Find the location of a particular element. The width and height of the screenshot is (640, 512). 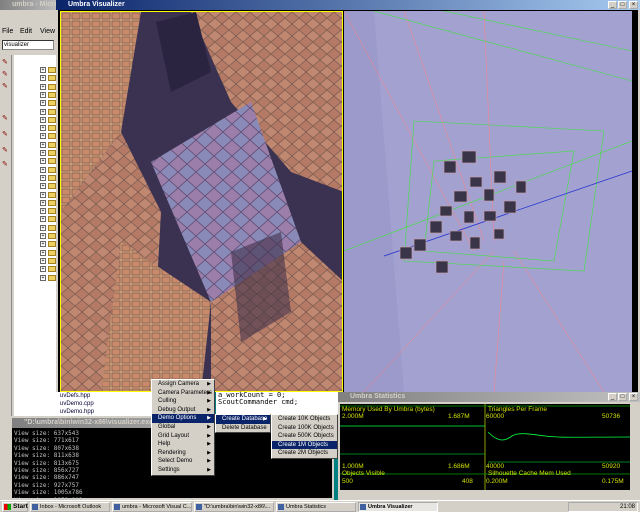

start-button: Start is located at coordinates (15, 507).